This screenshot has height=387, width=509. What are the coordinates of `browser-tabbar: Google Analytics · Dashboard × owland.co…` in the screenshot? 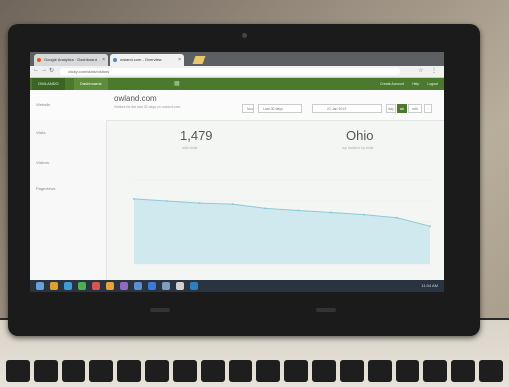 It's located at (237, 59).